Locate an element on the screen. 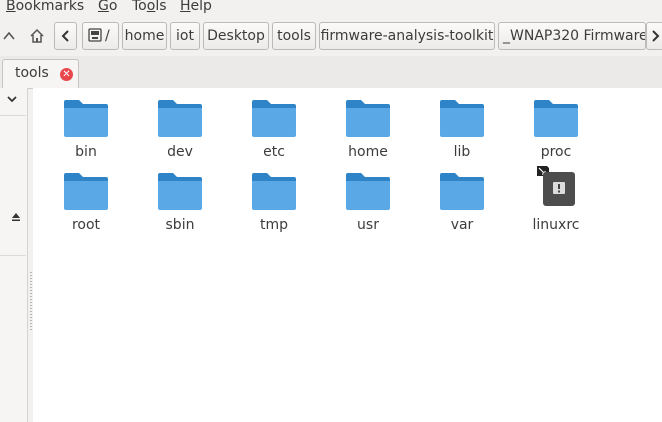  file-item-bin: bin is located at coordinates (86, 124).